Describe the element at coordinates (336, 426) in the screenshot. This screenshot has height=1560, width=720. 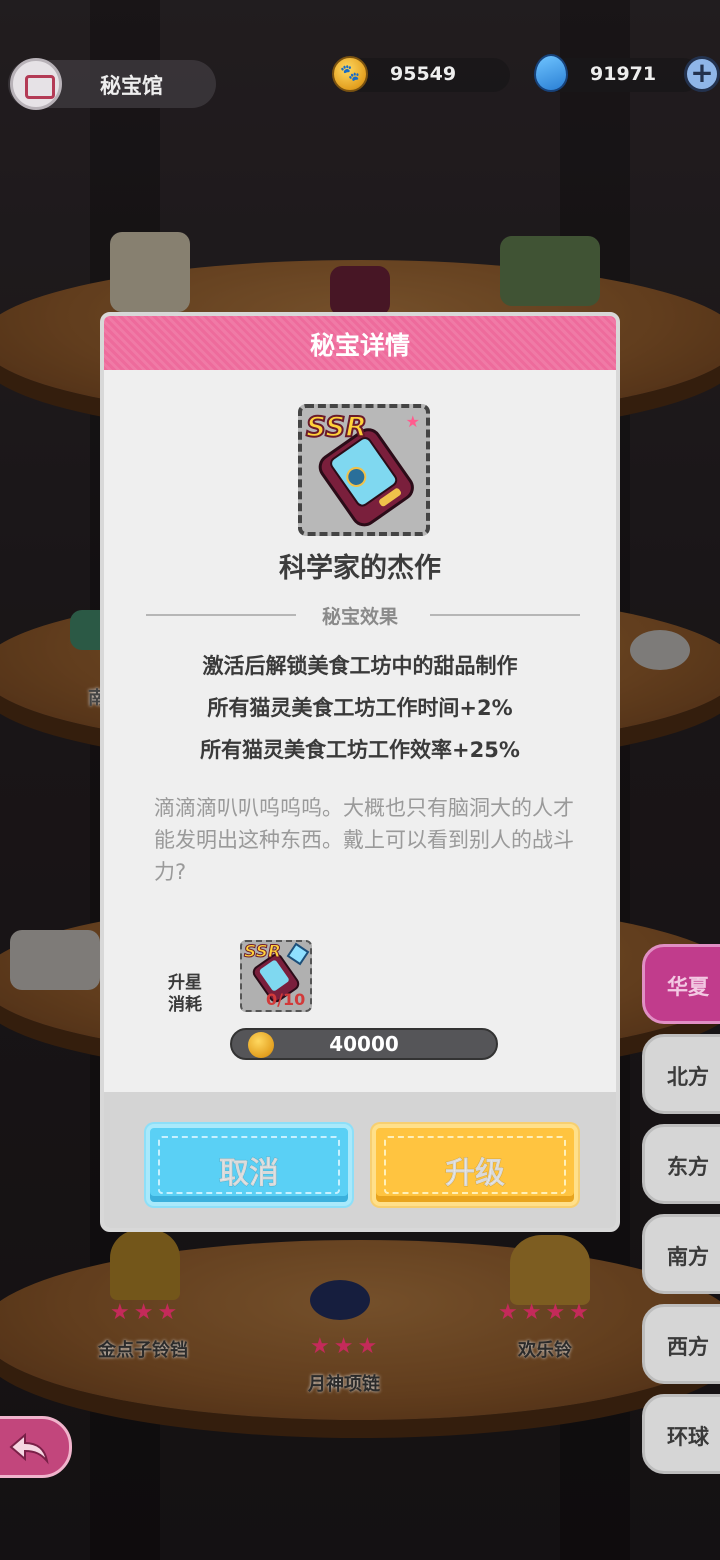
I see `rarity-badge: SSR` at that location.